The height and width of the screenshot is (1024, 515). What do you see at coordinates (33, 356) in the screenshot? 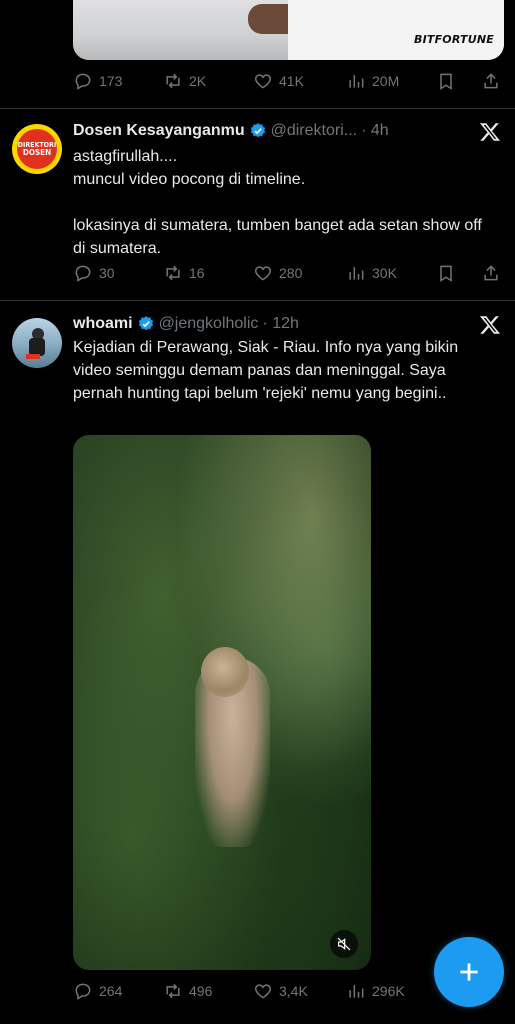
I see `avatar-figure-shoes` at bounding box center [33, 356].